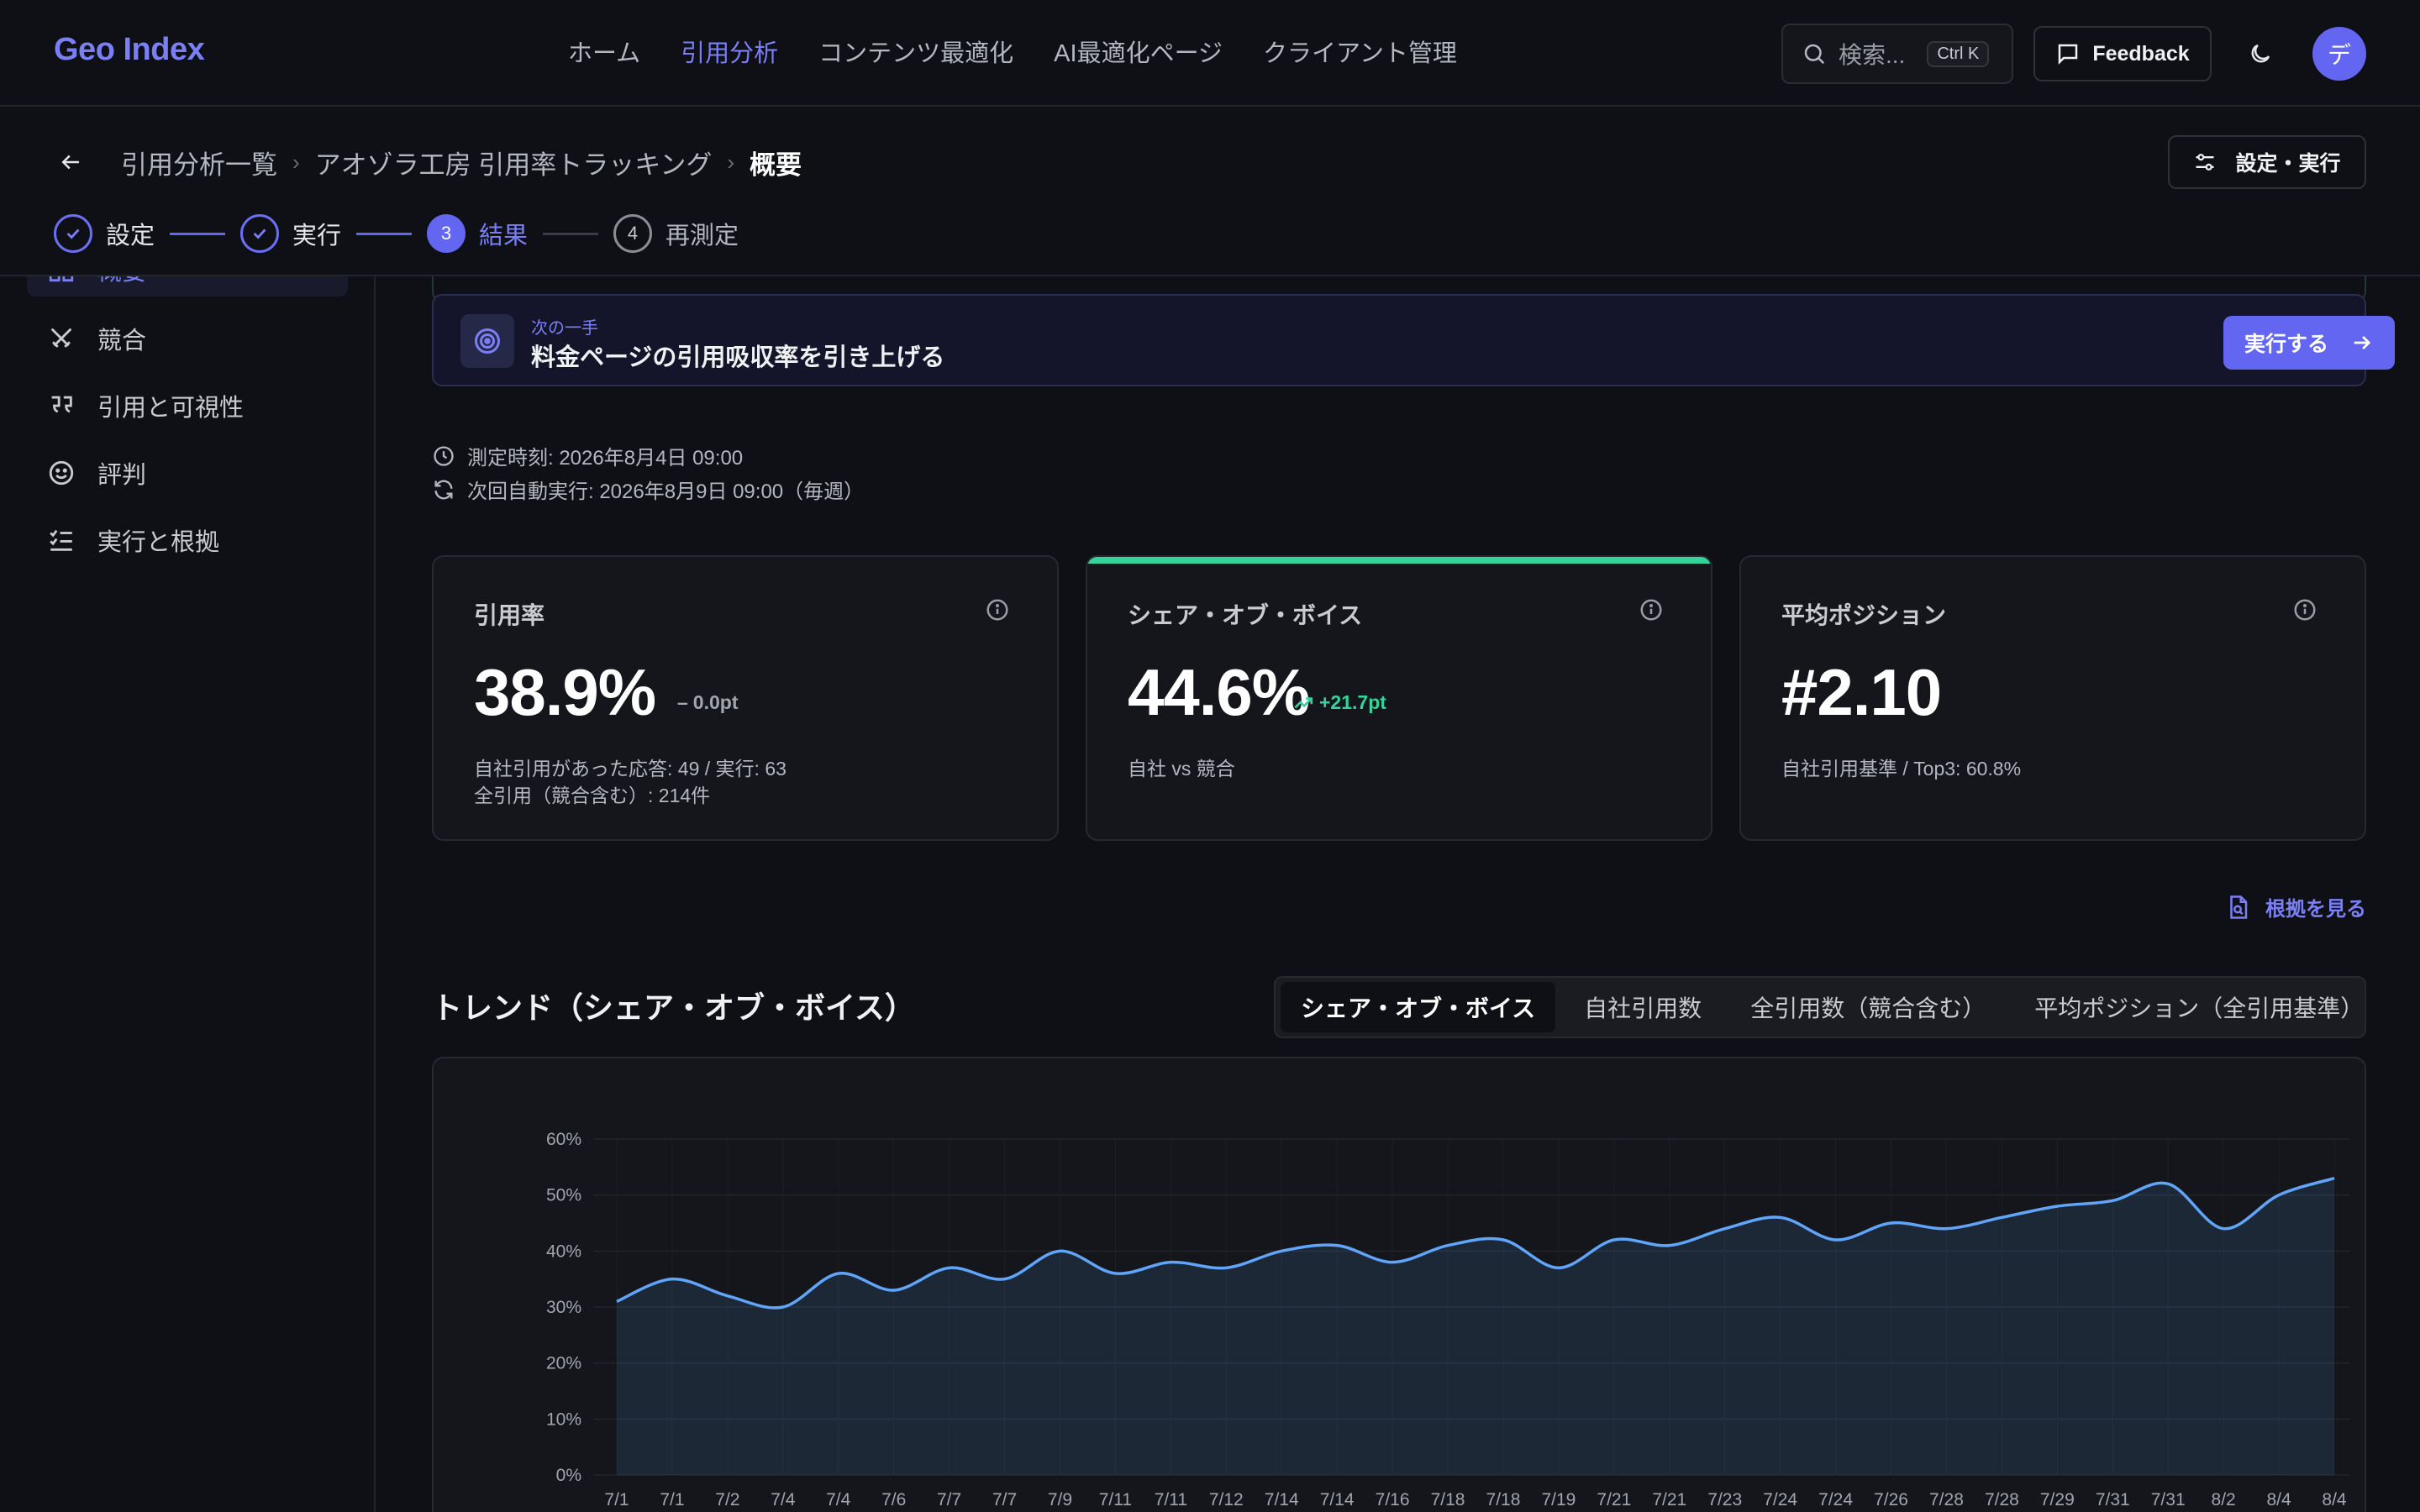  What do you see at coordinates (1891, 1499) in the screenshot?
I see `x-tick-label: 7/26` at bounding box center [1891, 1499].